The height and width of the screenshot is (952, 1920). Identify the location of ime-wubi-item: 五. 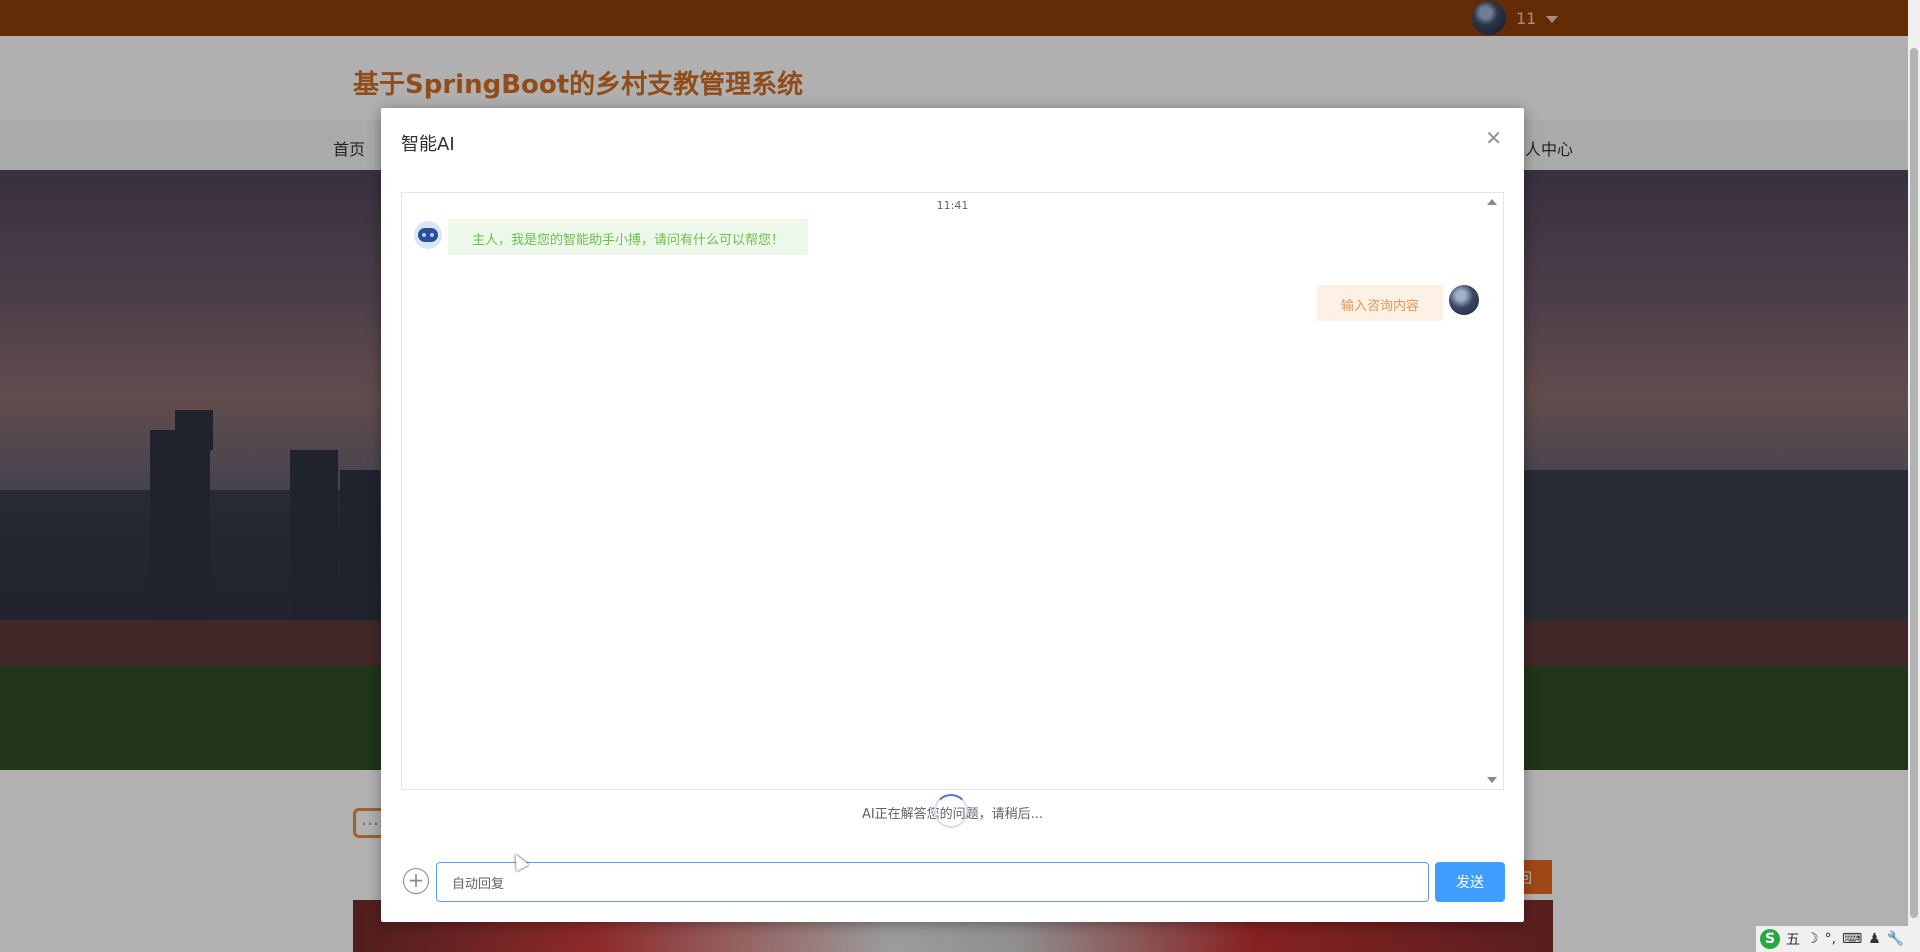
(1793, 939).